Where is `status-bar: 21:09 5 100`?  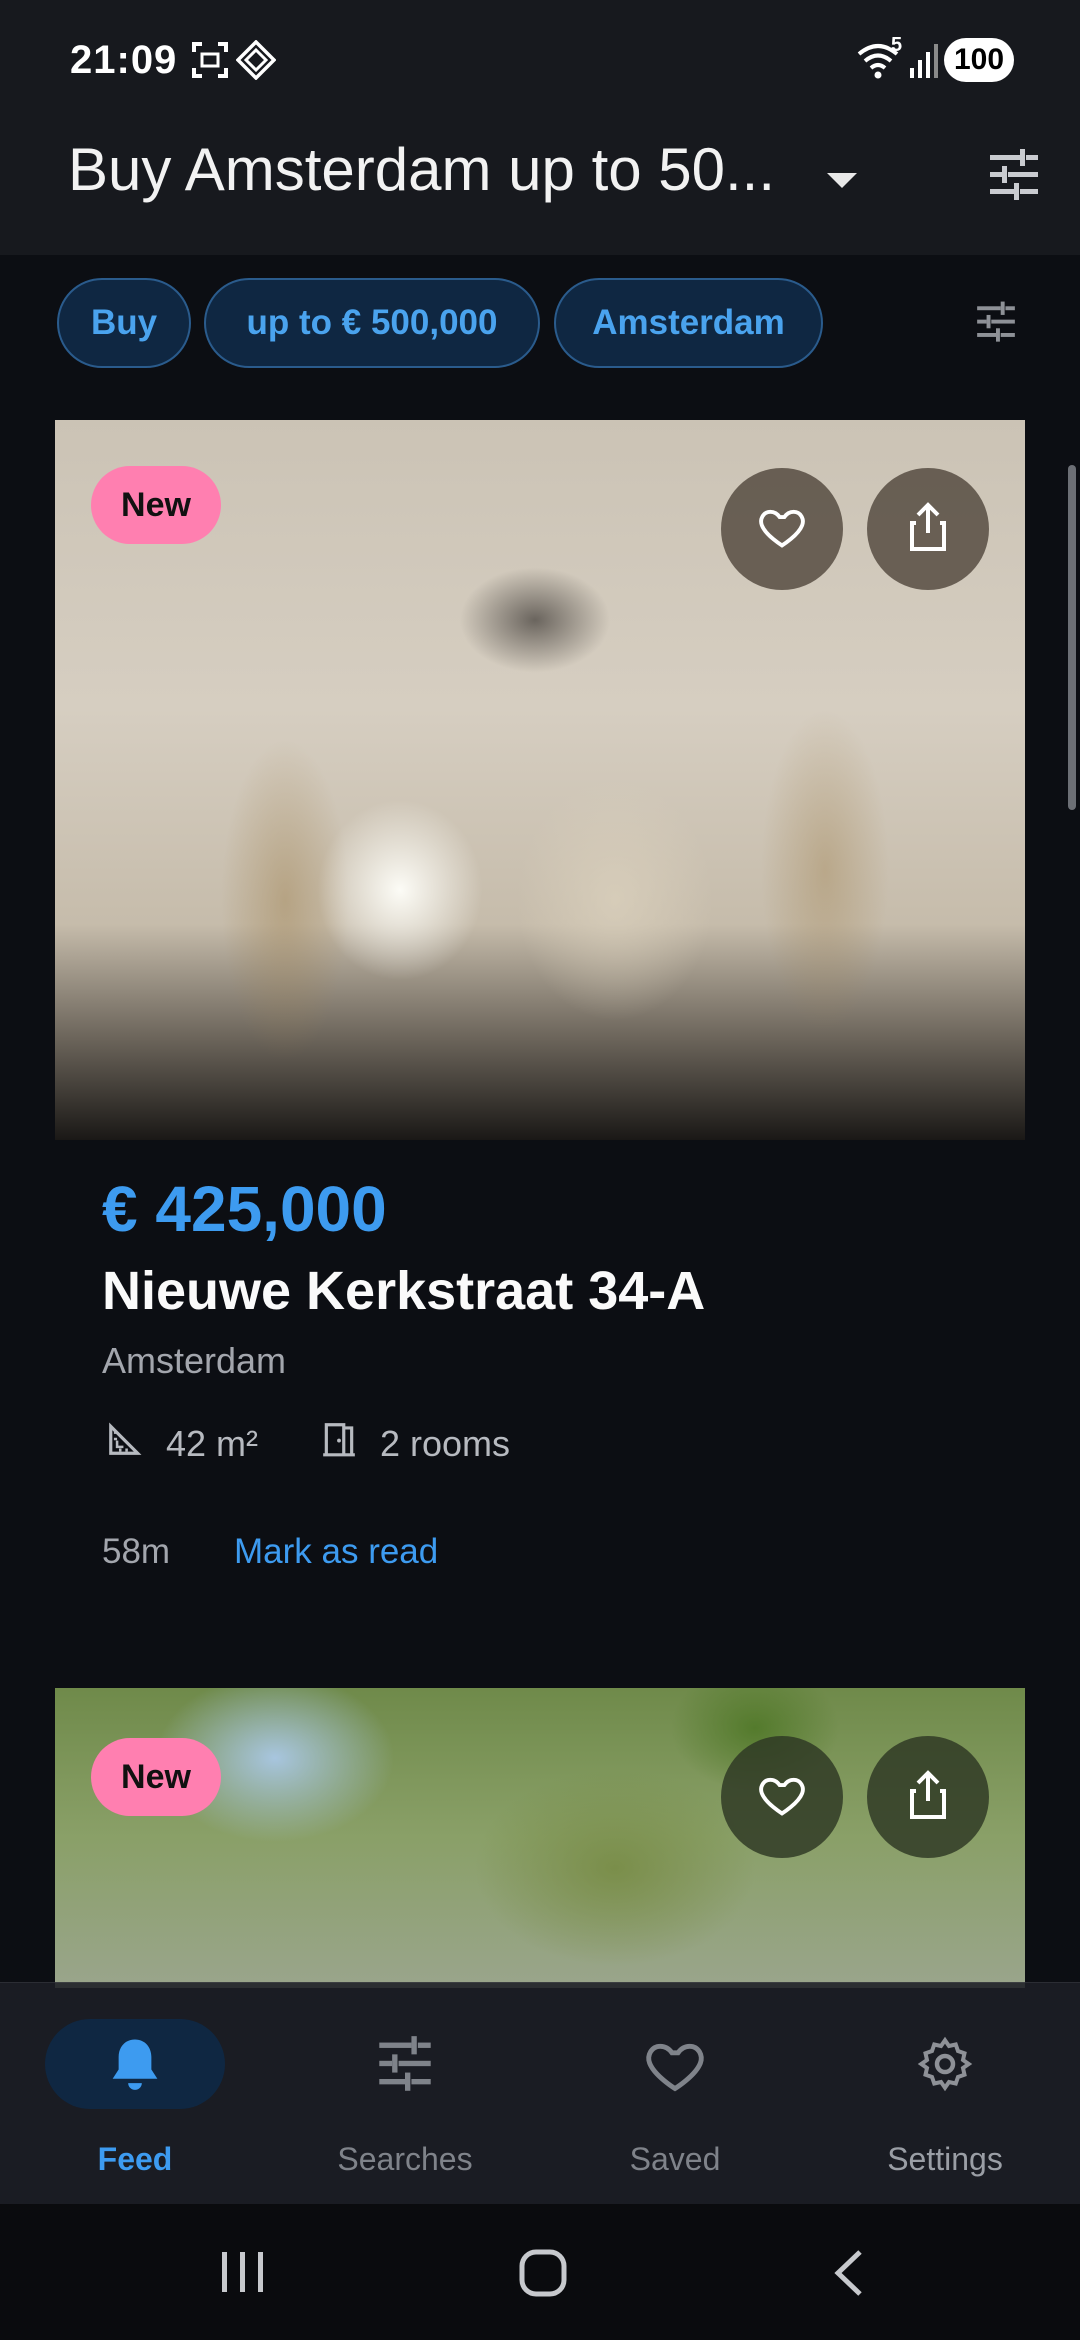
status-bar: 21:09 5 100 is located at coordinates (540, 62).